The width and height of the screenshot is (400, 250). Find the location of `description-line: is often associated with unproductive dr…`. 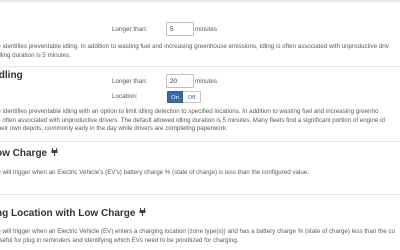

description-line: is often associated with unproductive dr… is located at coordinates (192, 120).